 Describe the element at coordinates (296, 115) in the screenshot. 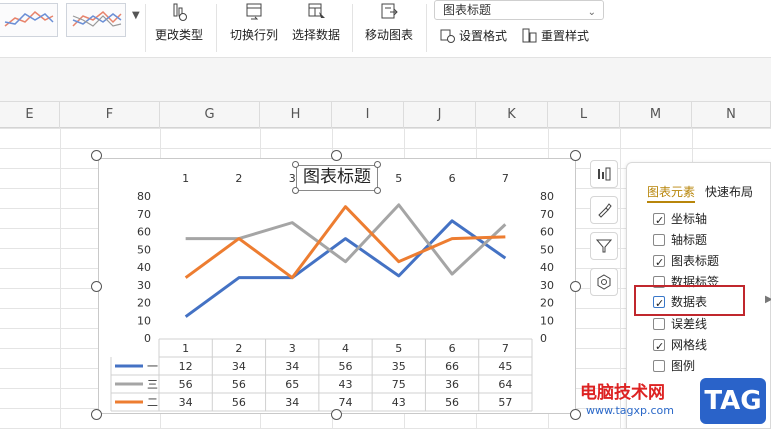

I see `column-header: H` at that location.